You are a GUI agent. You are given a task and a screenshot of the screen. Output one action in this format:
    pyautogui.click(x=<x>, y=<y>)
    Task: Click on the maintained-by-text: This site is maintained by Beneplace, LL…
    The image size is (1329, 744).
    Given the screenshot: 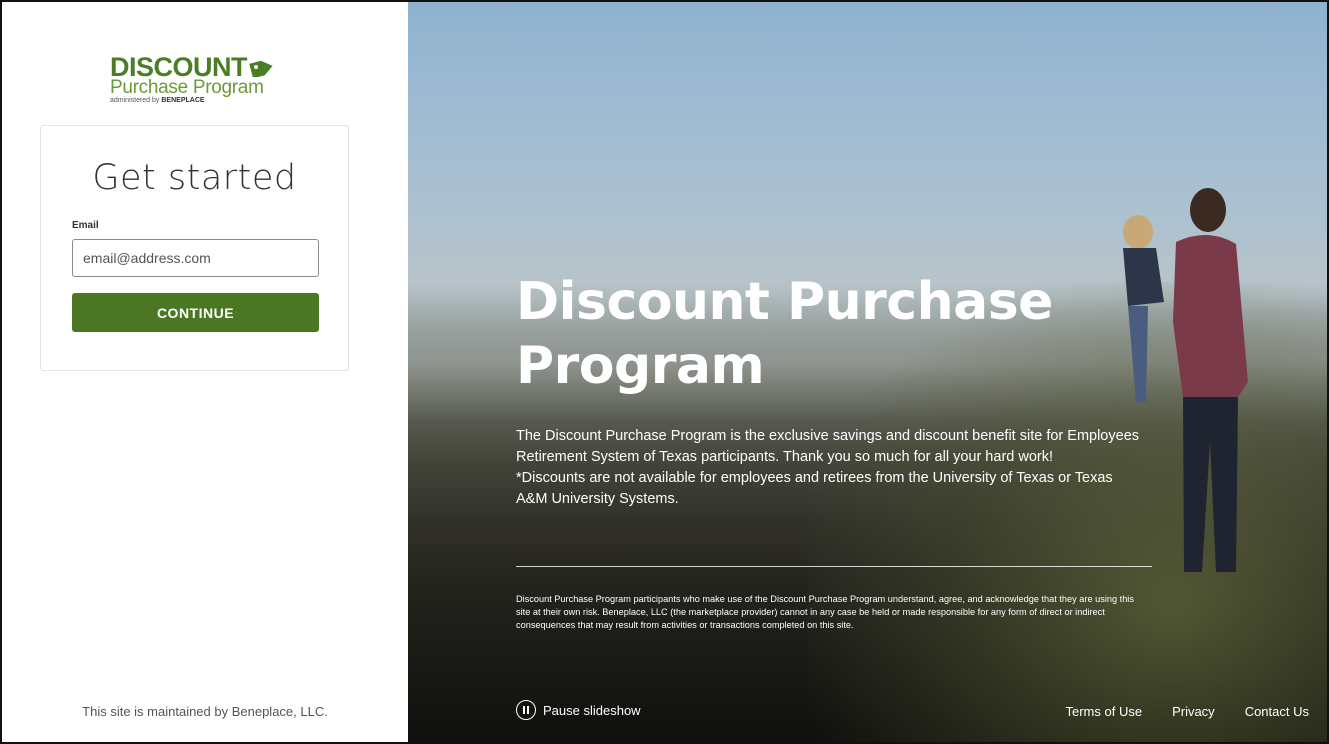 What is the action you would take?
    pyautogui.click(x=205, y=711)
    